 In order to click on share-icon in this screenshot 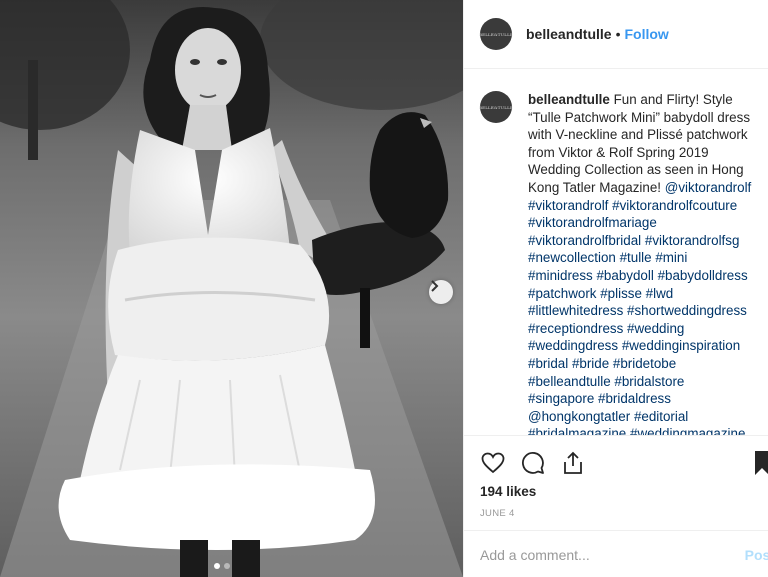, I will do `click(573, 462)`.